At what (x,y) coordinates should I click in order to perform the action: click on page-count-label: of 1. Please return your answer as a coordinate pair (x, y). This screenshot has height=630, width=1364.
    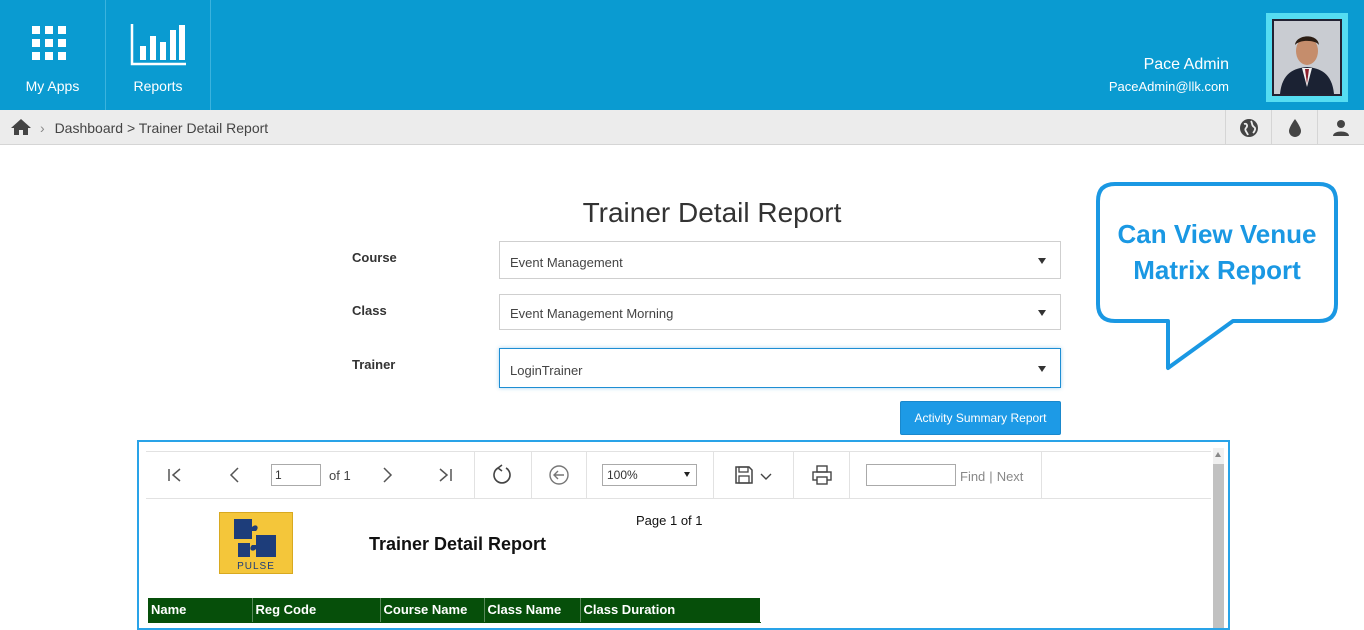
    Looking at the image, I should click on (340, 475).